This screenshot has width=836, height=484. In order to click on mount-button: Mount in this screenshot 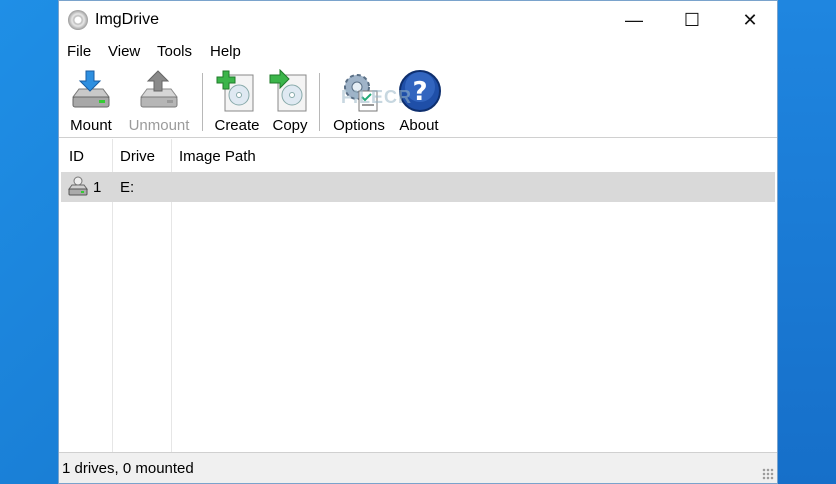, I will do `click(91, 102)`.